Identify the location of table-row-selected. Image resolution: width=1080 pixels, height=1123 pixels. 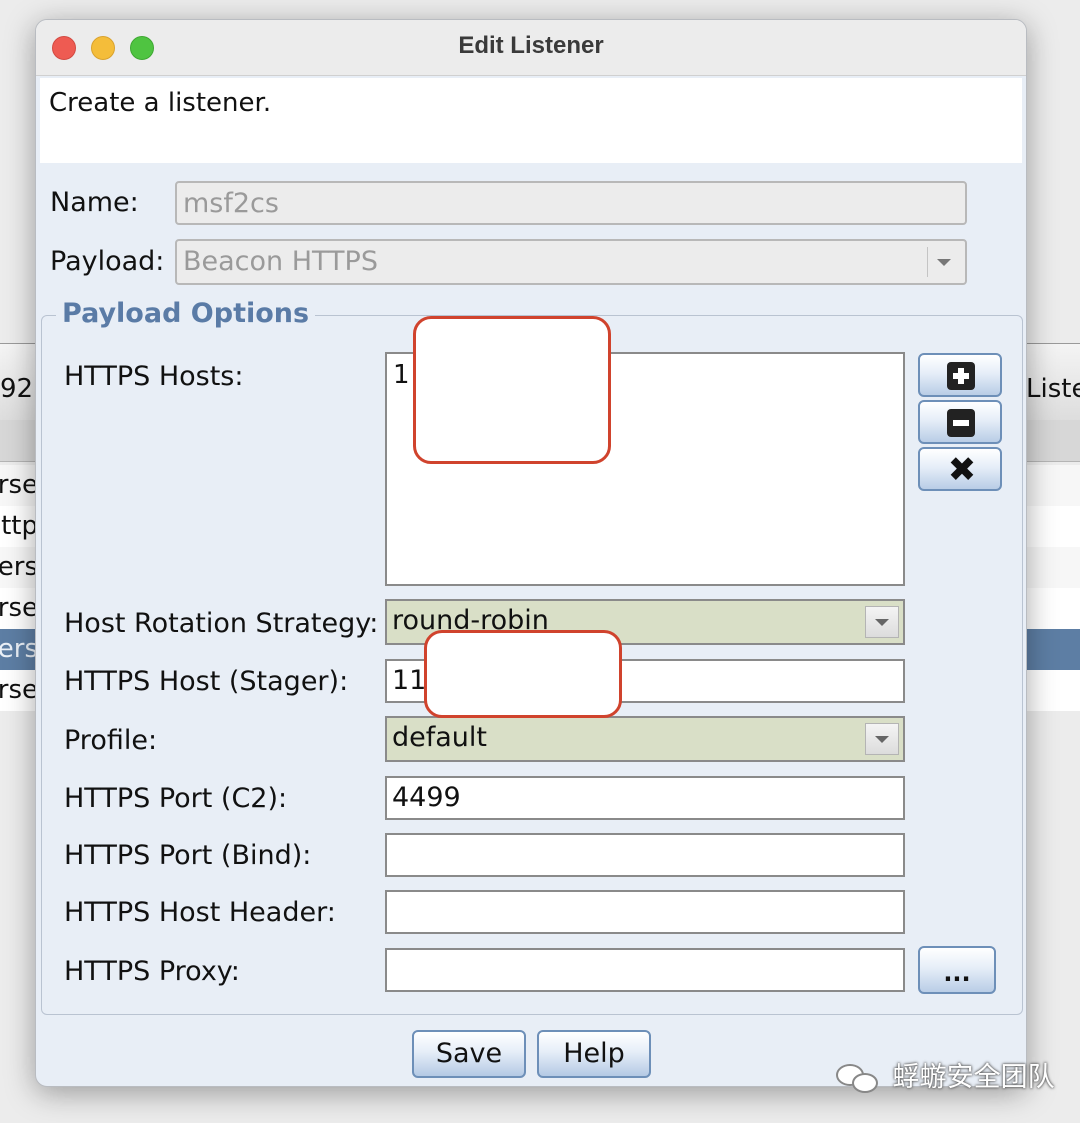
(1053, 649).